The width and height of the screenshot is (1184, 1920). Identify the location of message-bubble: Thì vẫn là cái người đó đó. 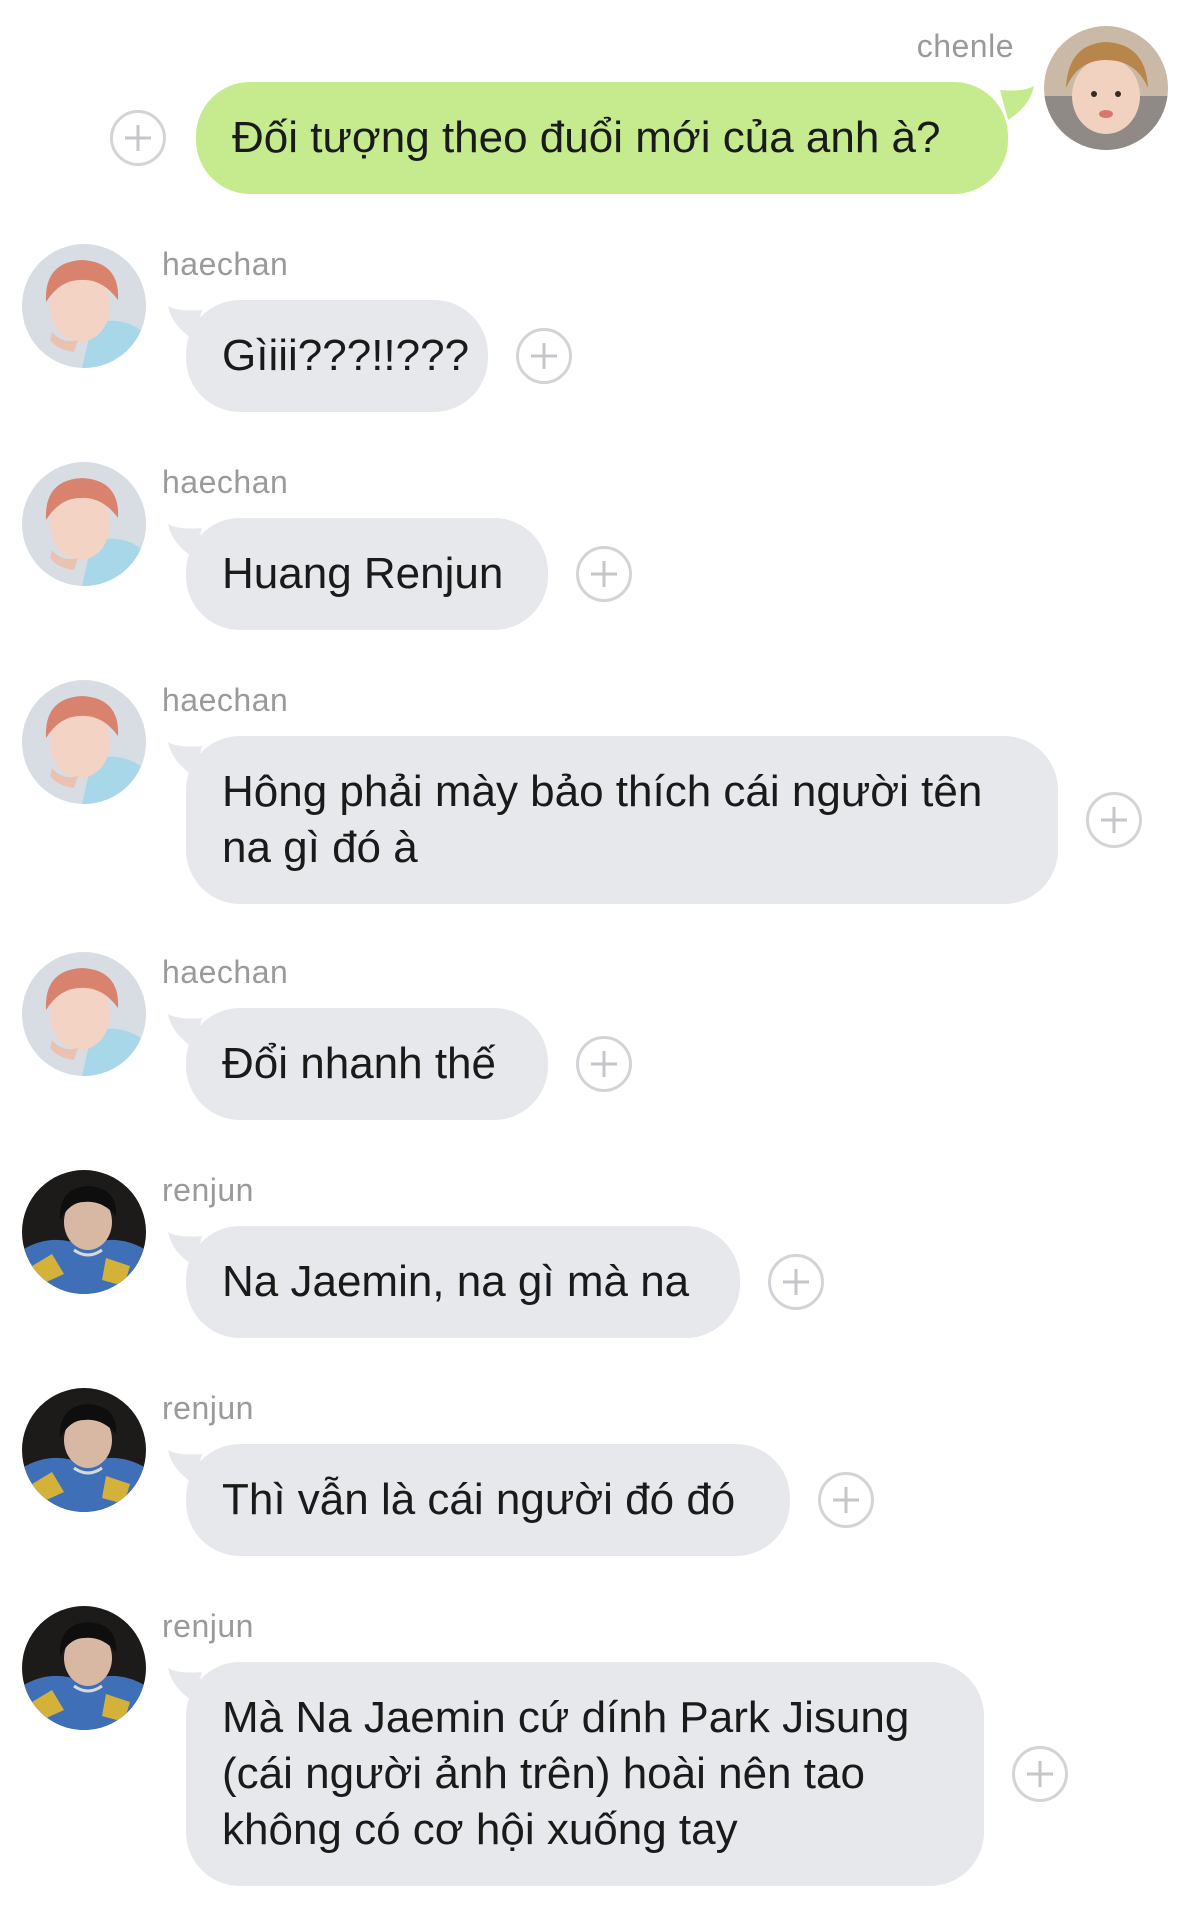
(488, 1500).